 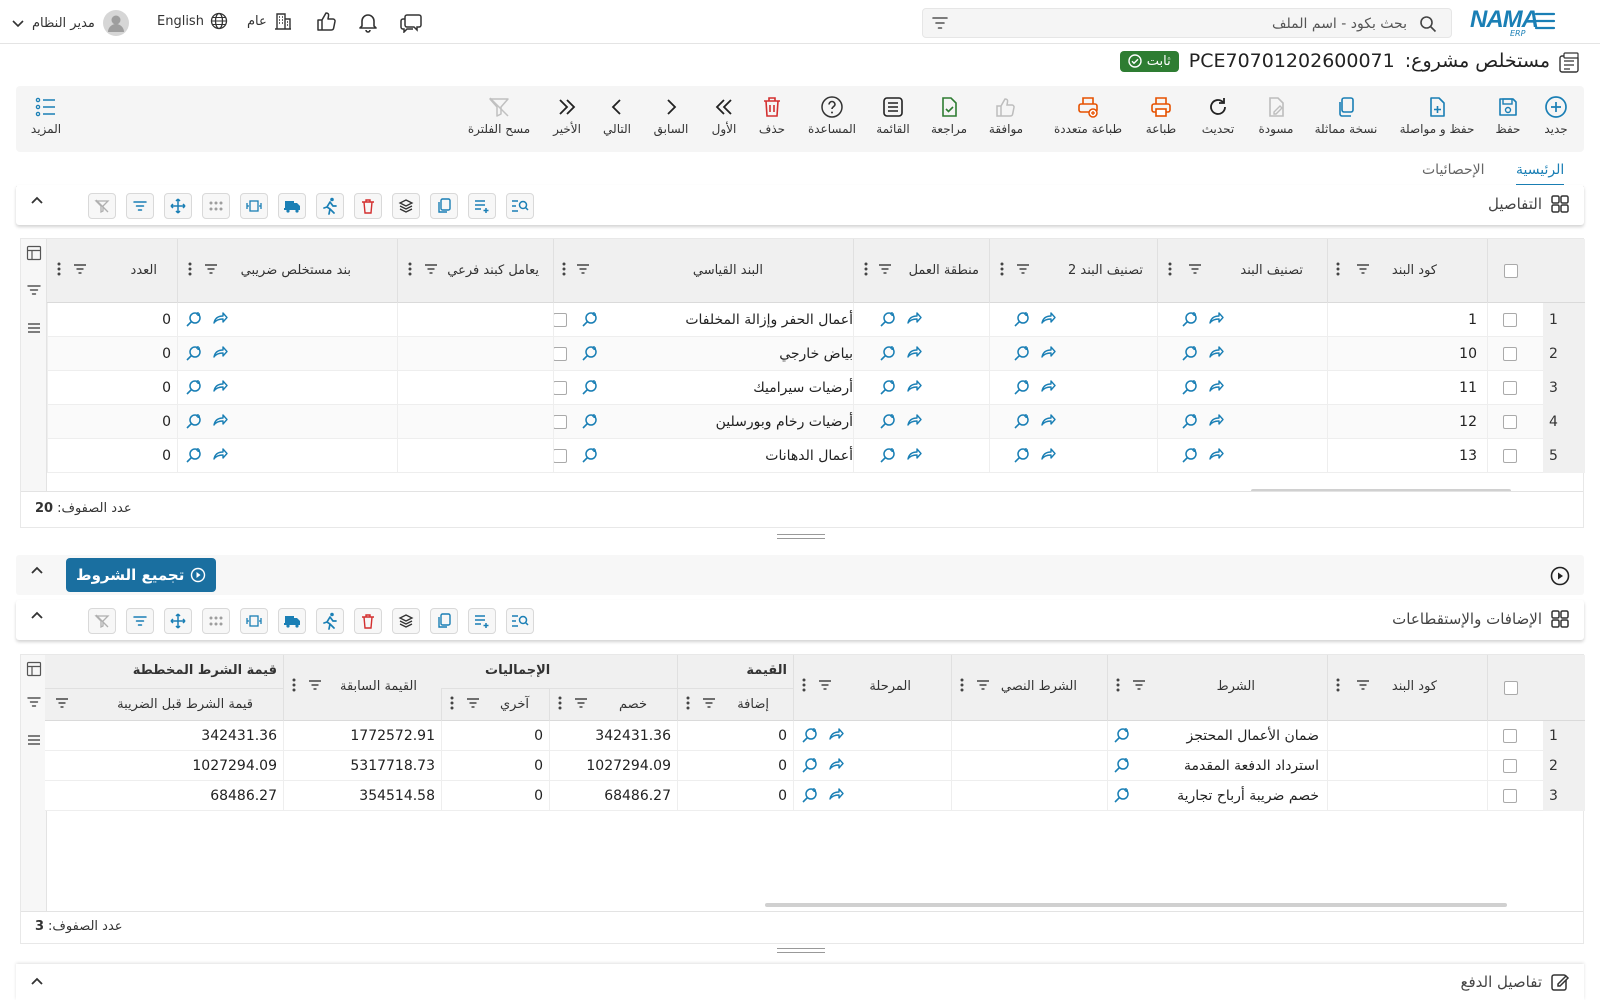 I want to click on cell-discount: 68486.27, so click(x=613, y=795).